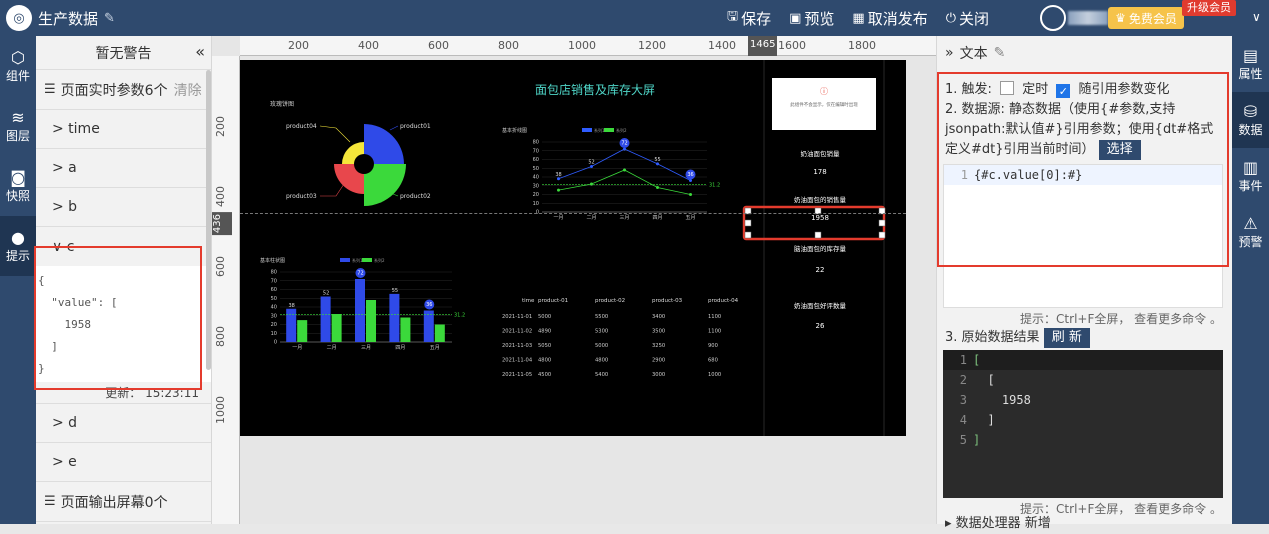 The height and width of the screenshot is (534, 1269). What do you see at coordinates (18, 246) in the screenshot?
I see `left-rail-item-3: ● 提示` at bounding box center [18, 246].